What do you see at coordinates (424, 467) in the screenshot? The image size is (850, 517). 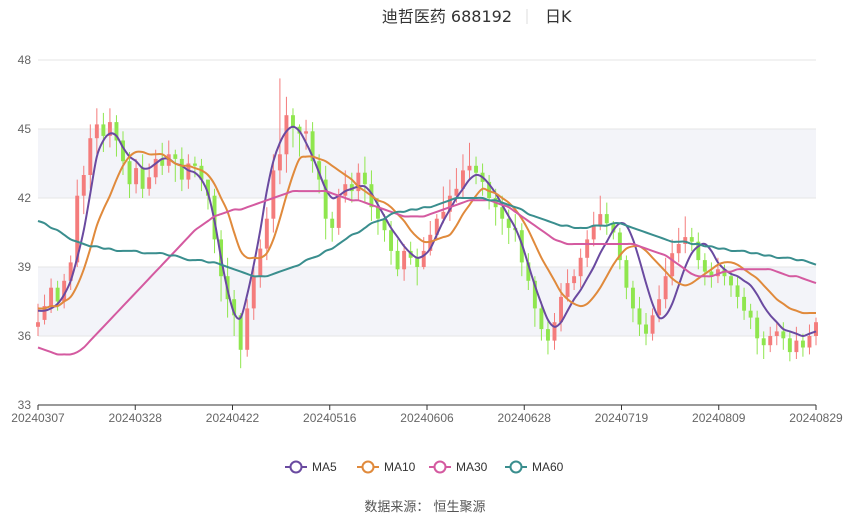 I see `legend: MA5 MA10 MA30 MA60` at bounding box center [424, 467].